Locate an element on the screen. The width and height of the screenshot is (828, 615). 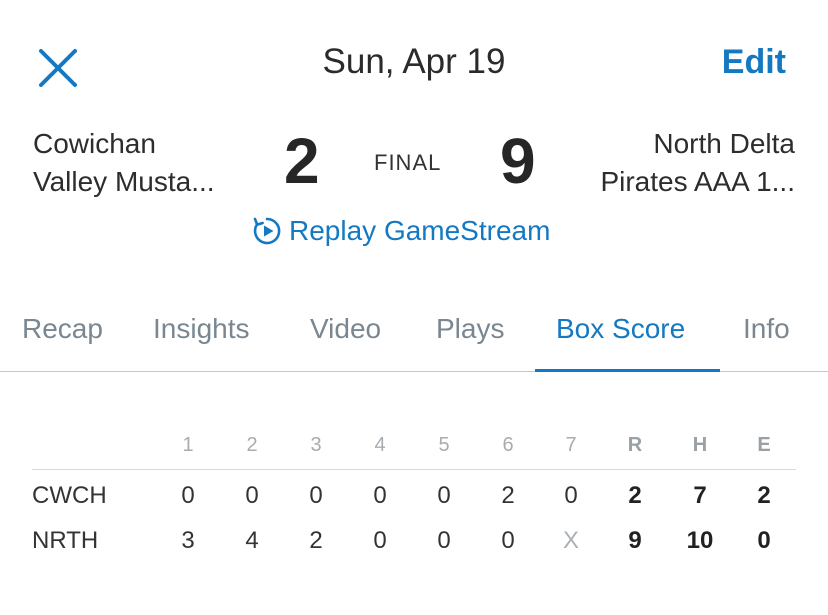
replay-gamestream-link: Replay GameStream is located at coordinates (401, 231).